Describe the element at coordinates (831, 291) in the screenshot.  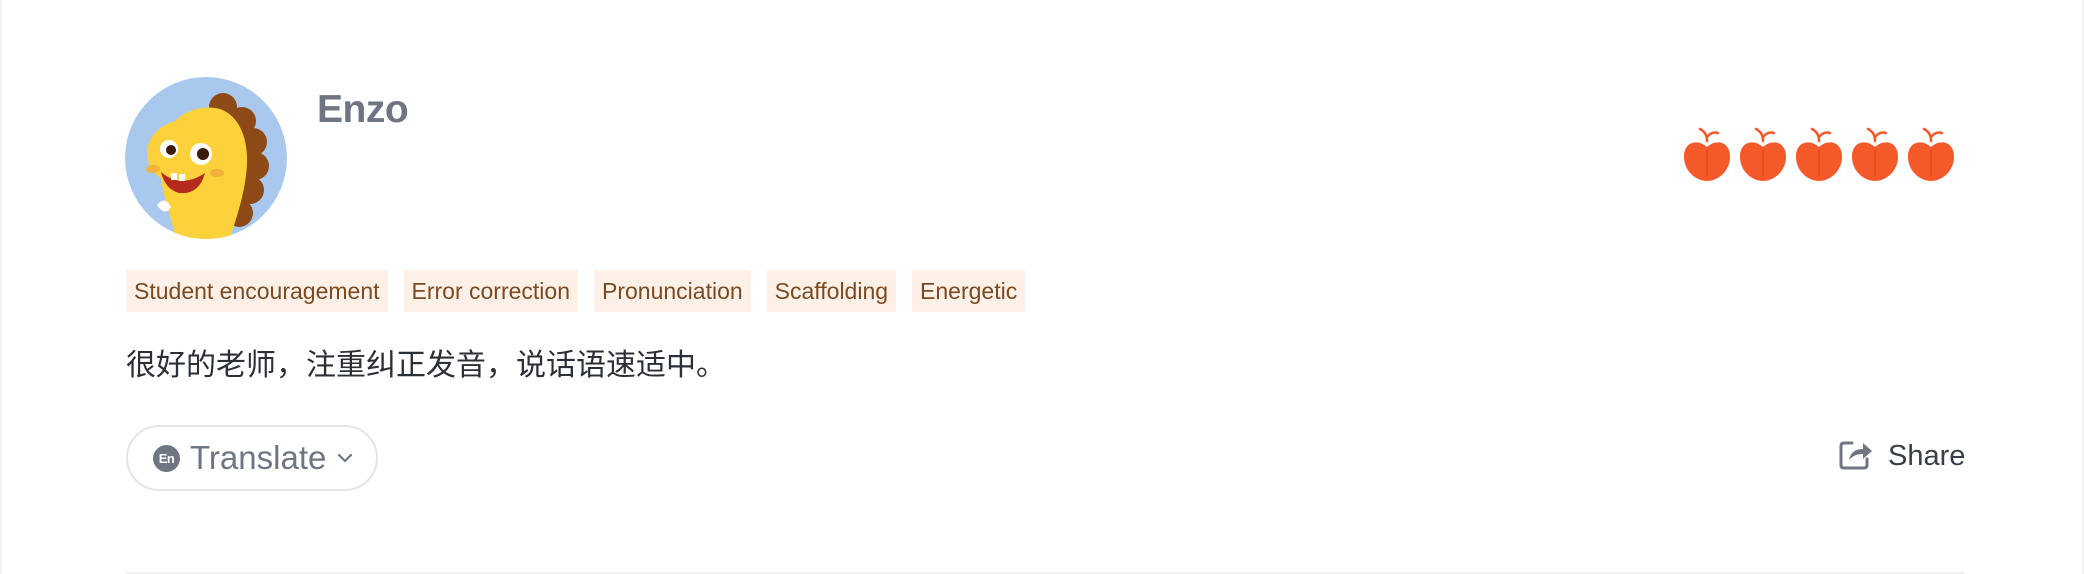
I see `tag-scaffolding: Scaffolding` at that location.